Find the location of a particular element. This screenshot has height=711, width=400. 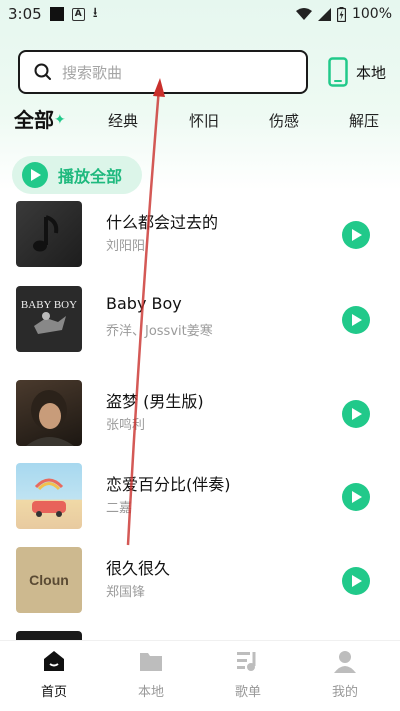

battery-icon is located at coordinates (341, 14).